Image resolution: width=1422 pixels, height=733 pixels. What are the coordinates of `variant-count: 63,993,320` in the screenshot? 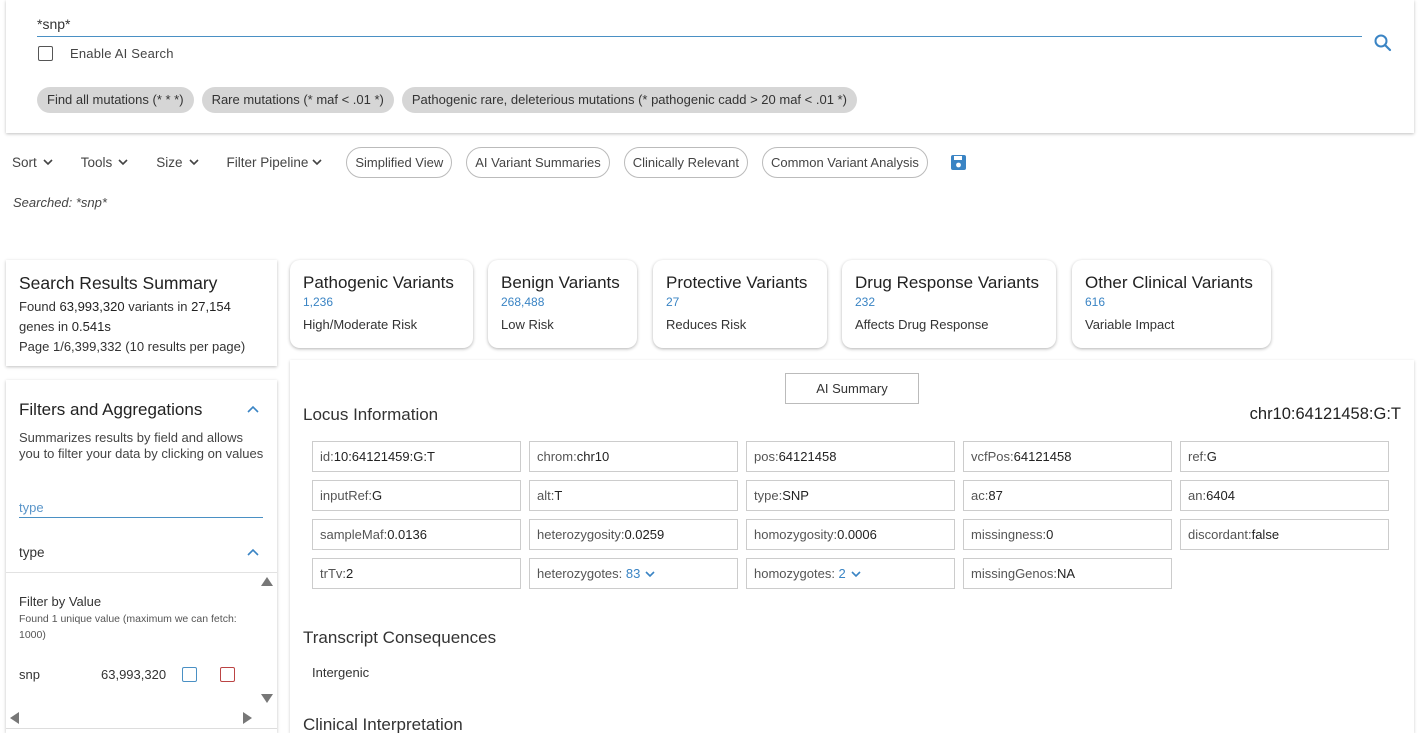 It's located at (92, 306).